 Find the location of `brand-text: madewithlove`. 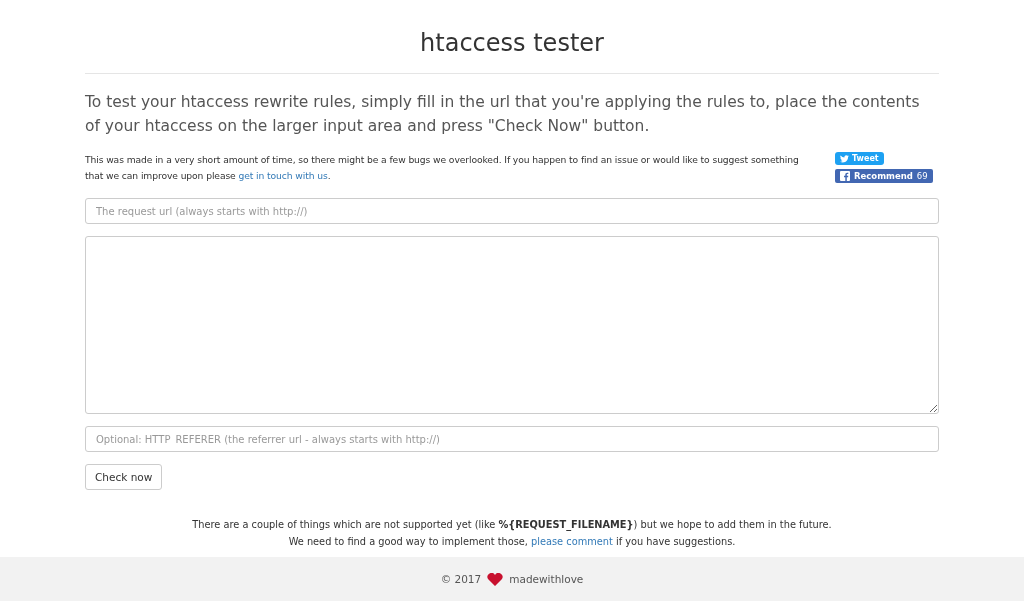

brand-text: madewithlove is located at coordinates (546, 579).